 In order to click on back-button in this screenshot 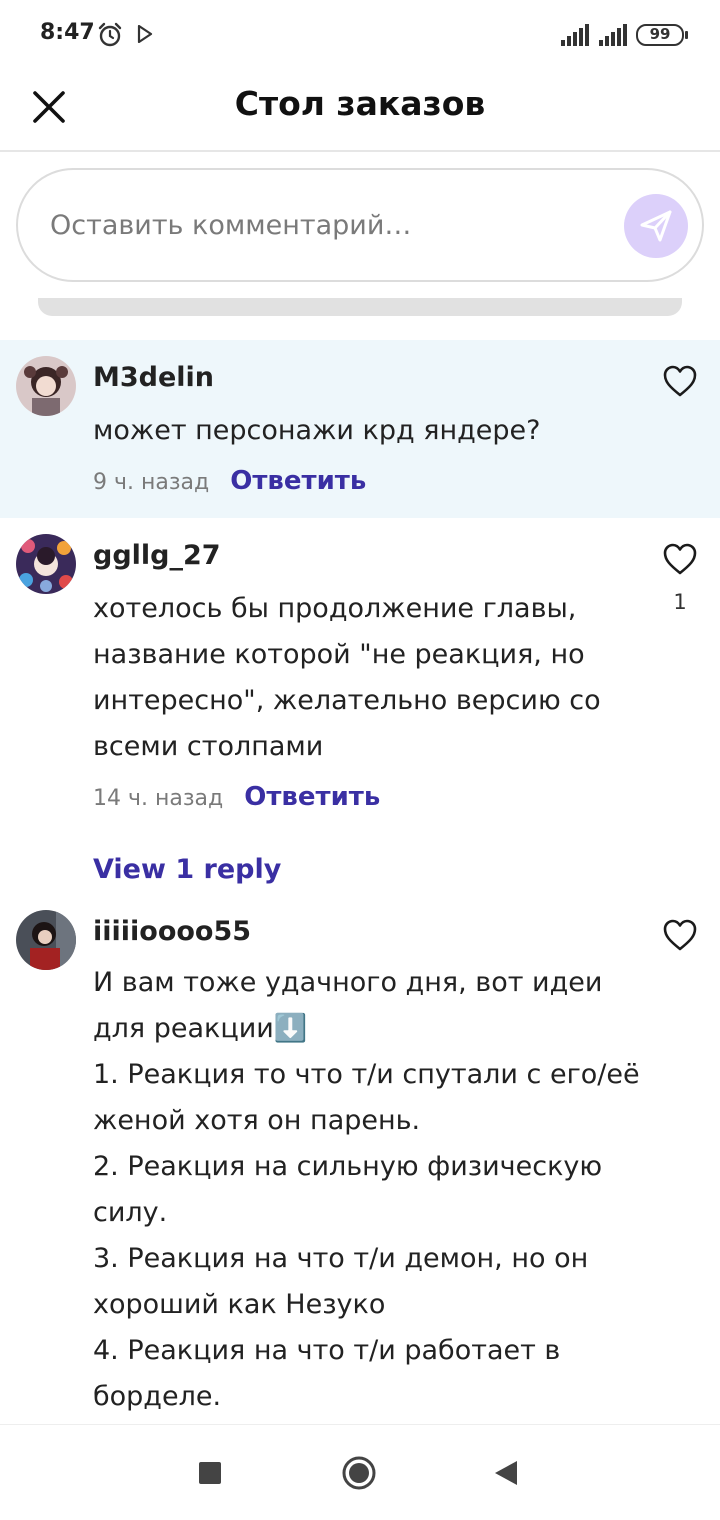, I will do `click(506, 1473)`.